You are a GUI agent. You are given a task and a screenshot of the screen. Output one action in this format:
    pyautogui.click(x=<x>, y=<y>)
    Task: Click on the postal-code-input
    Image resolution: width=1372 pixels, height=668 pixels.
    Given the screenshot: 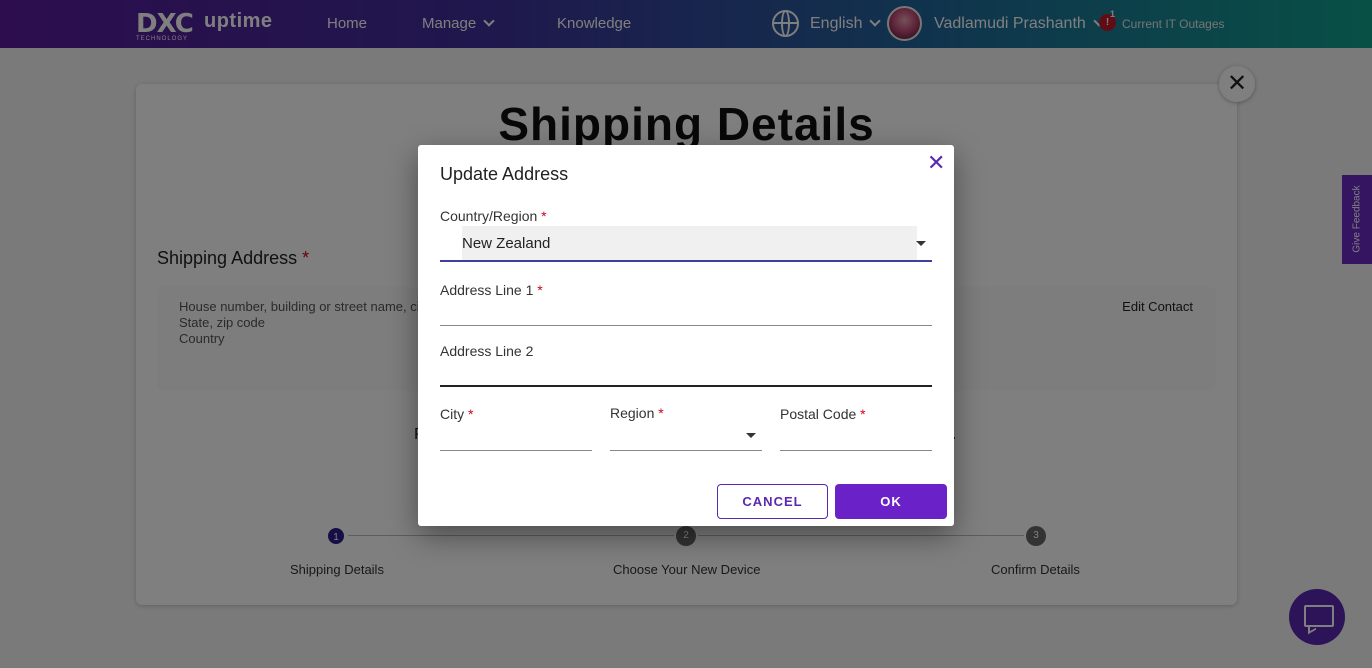 What is the action you would take?
    pyautogui.click(x=856, y=440)
    